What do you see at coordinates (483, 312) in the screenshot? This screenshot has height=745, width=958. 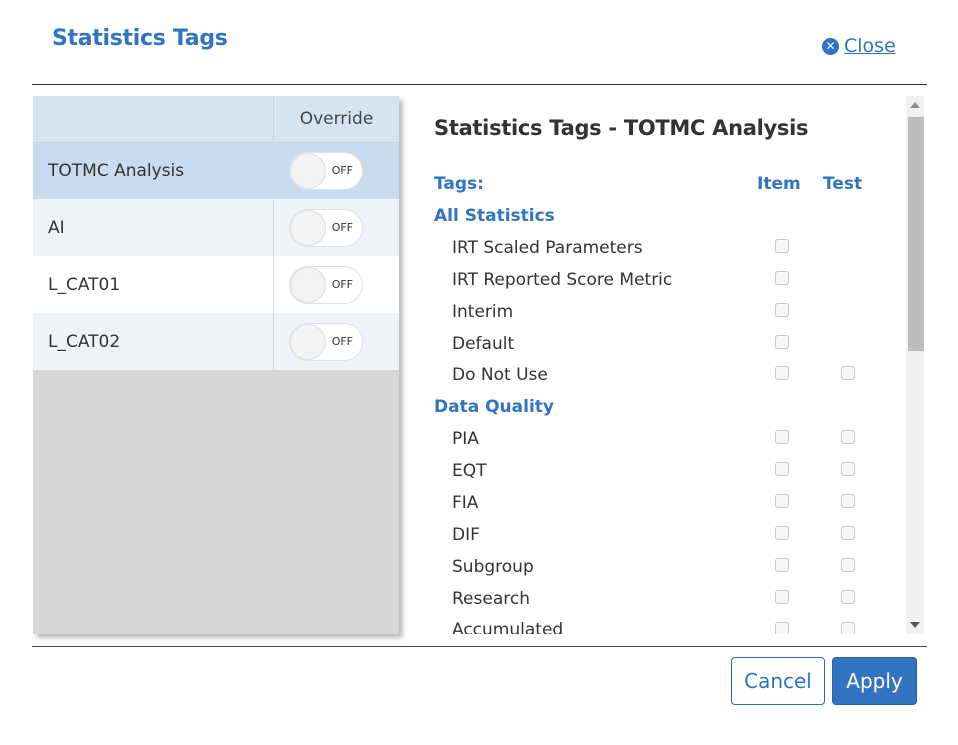 I see `tag-label: Interim` at bounding box center [483, 312].